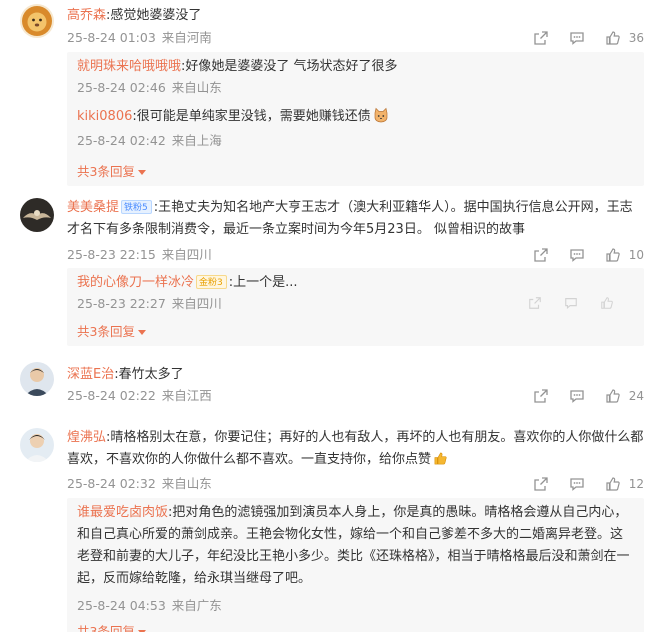  I want to click on comment-date: 25-8-23 22:15, so click(111, 254).